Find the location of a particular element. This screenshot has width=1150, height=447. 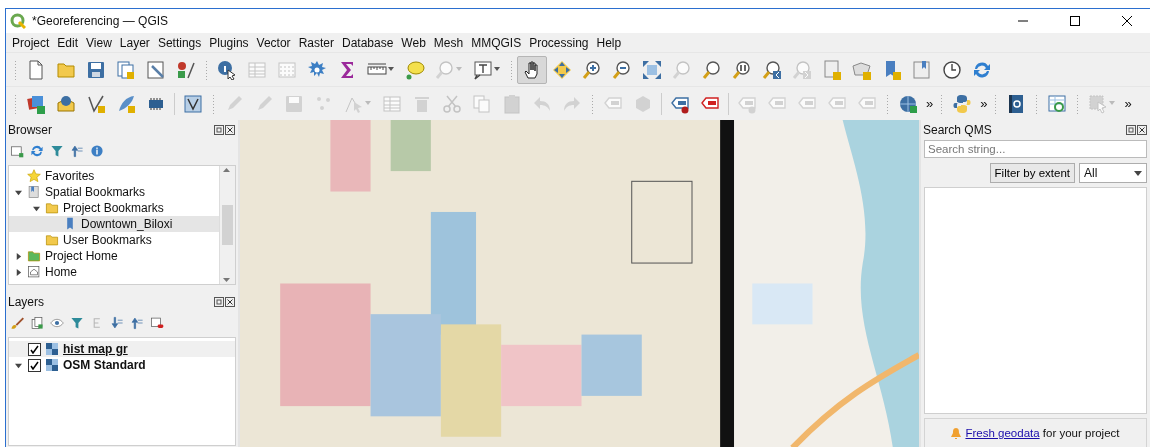

filter-button: Filter by extent is located at coordinates (1032, 173).